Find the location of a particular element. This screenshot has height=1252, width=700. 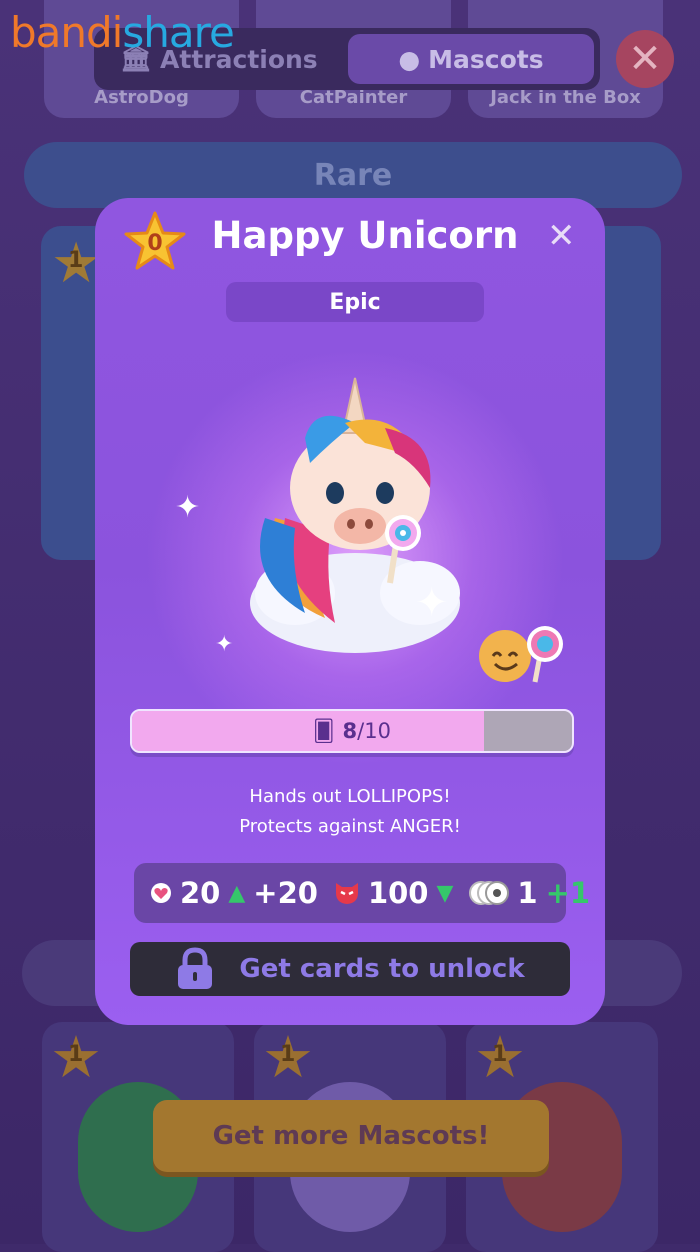

mascot-level: 0 is located at coordinates (155, 243).